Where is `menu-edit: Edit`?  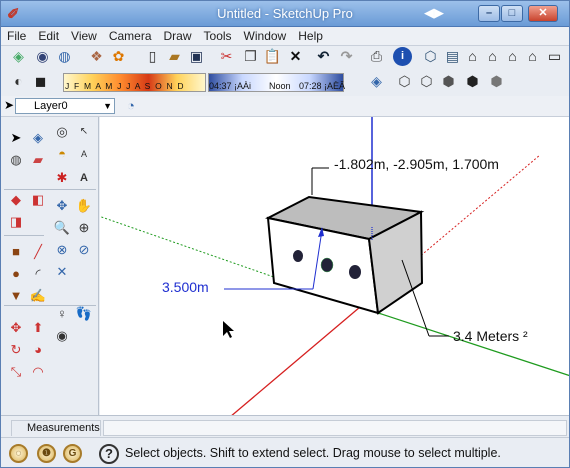
menu-edit: Edit is located at coordinates (48, 35).